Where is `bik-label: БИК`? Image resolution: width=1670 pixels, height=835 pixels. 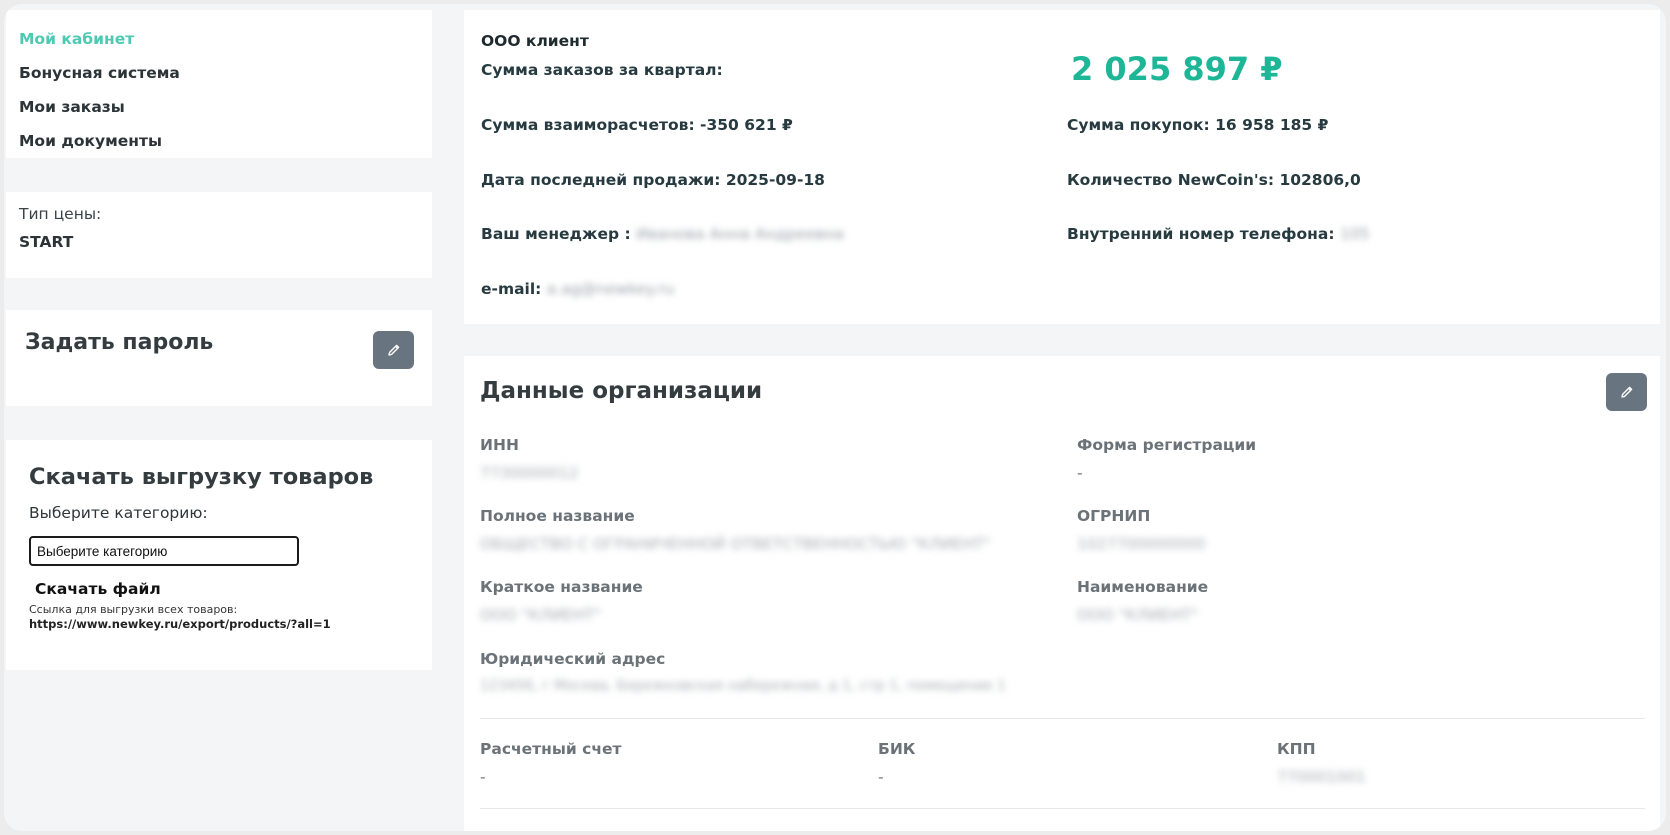 bik-label: БИК is located at coordinates (897, 749).